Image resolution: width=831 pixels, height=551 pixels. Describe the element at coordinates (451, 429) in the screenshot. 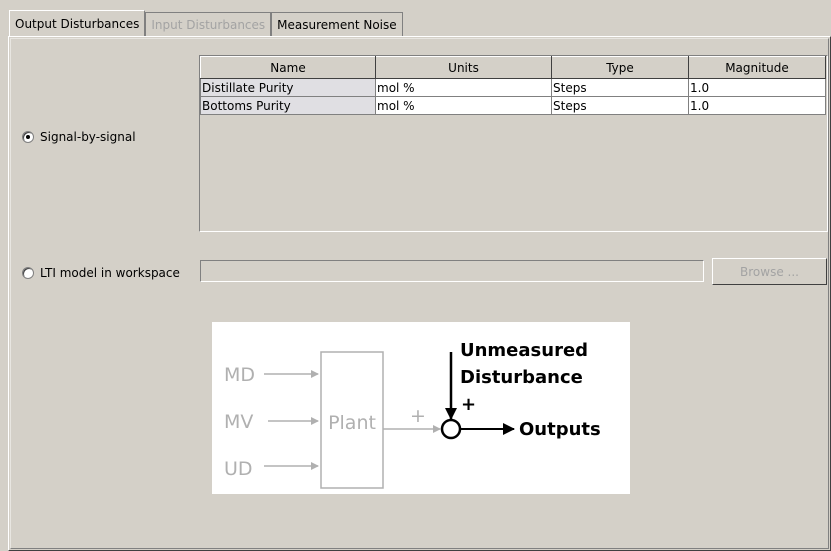

I see `summing-junction` at that location.